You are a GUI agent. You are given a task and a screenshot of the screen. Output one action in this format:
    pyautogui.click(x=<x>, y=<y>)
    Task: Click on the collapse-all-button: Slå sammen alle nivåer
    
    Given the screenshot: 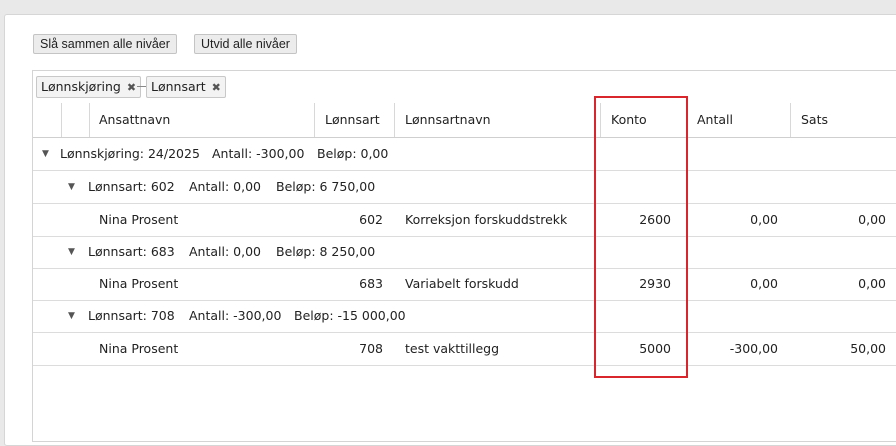 What is the action you would take?
    pyautogui.click(x=105, y=44)
    